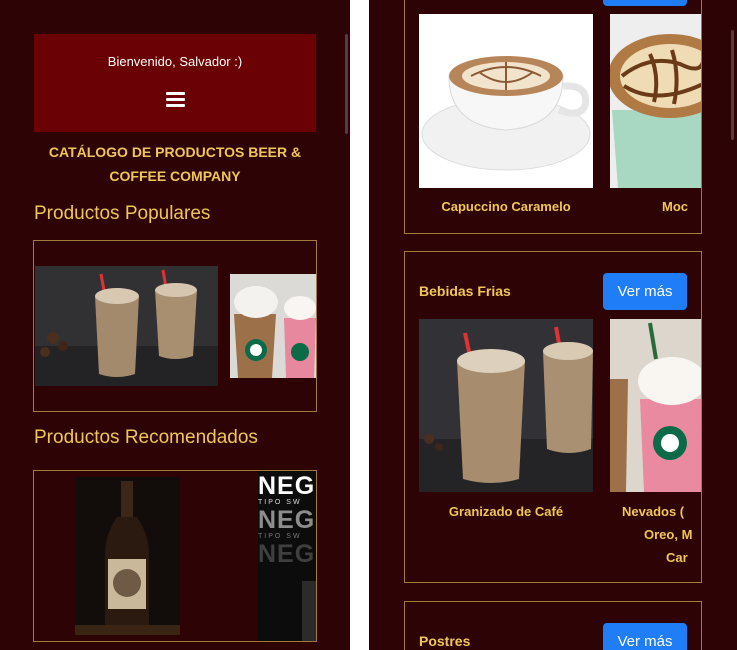 The image size is (737, 650). What do you see at coordinates (126, 326) in the screenshot?
I see `product-image-iced-coffee` at bounding box center [126, 326].